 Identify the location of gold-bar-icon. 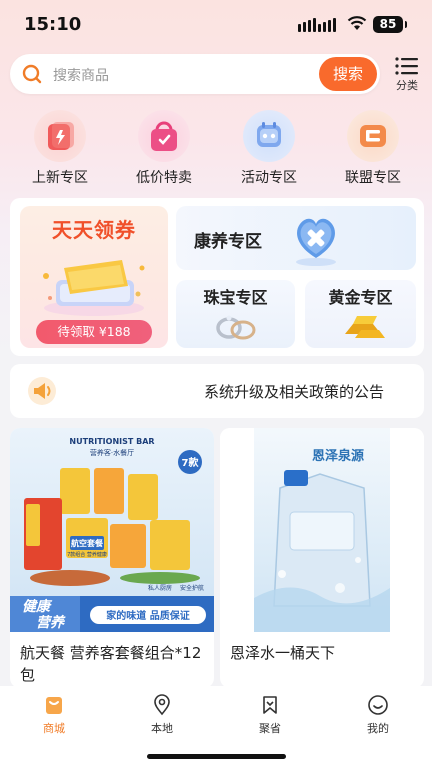
(365, 327).